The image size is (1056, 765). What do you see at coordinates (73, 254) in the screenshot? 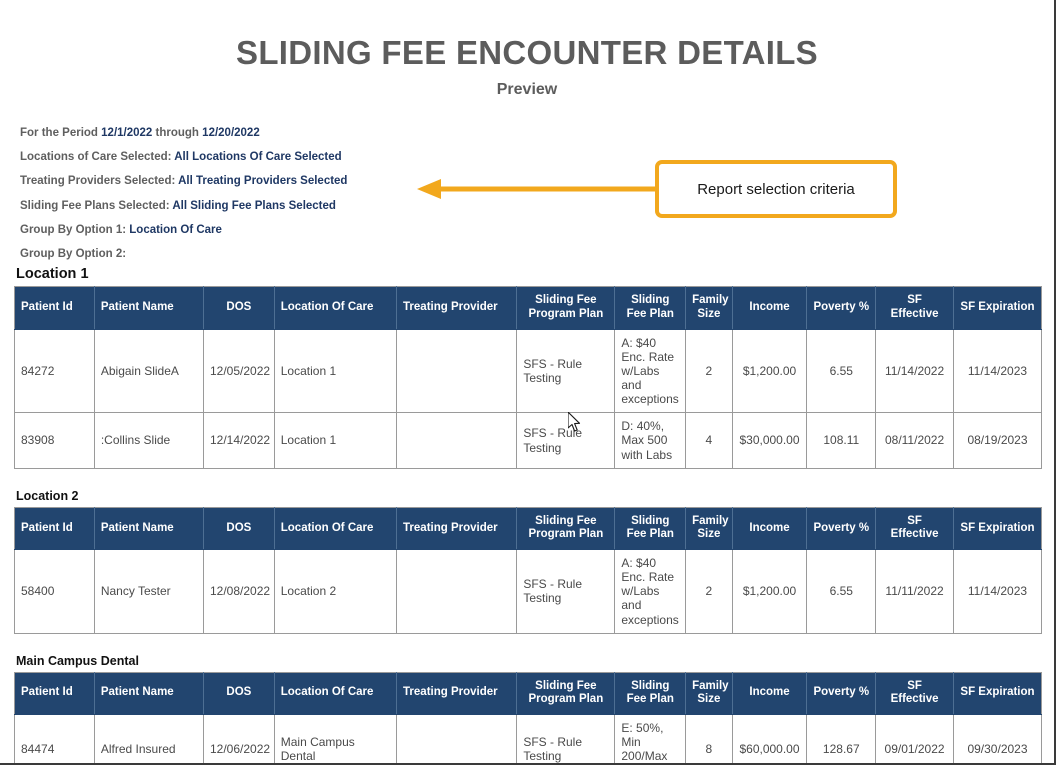
I see `criteria-group2-label: Group By Option 2:` at bounding box center [73, 254].